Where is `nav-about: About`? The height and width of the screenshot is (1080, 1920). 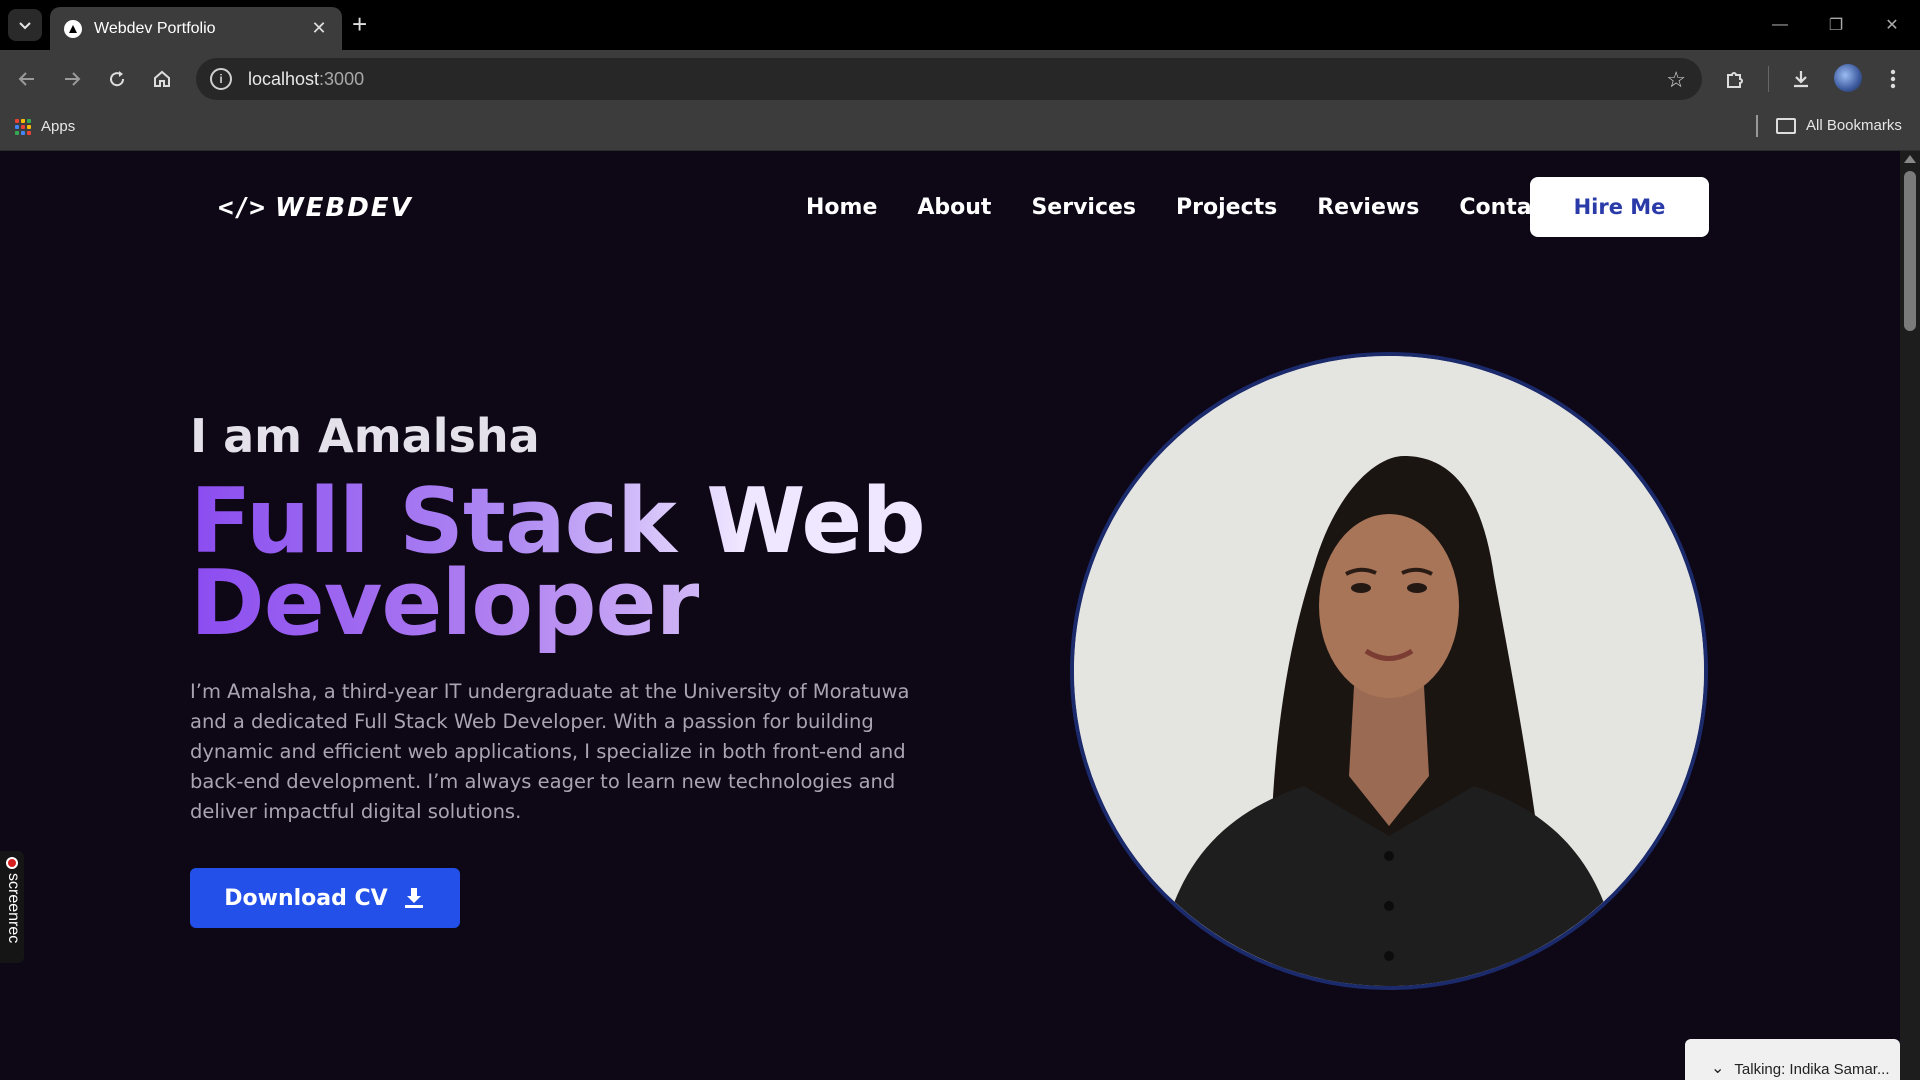 nav-about: About is located at coordinates (954, 207).